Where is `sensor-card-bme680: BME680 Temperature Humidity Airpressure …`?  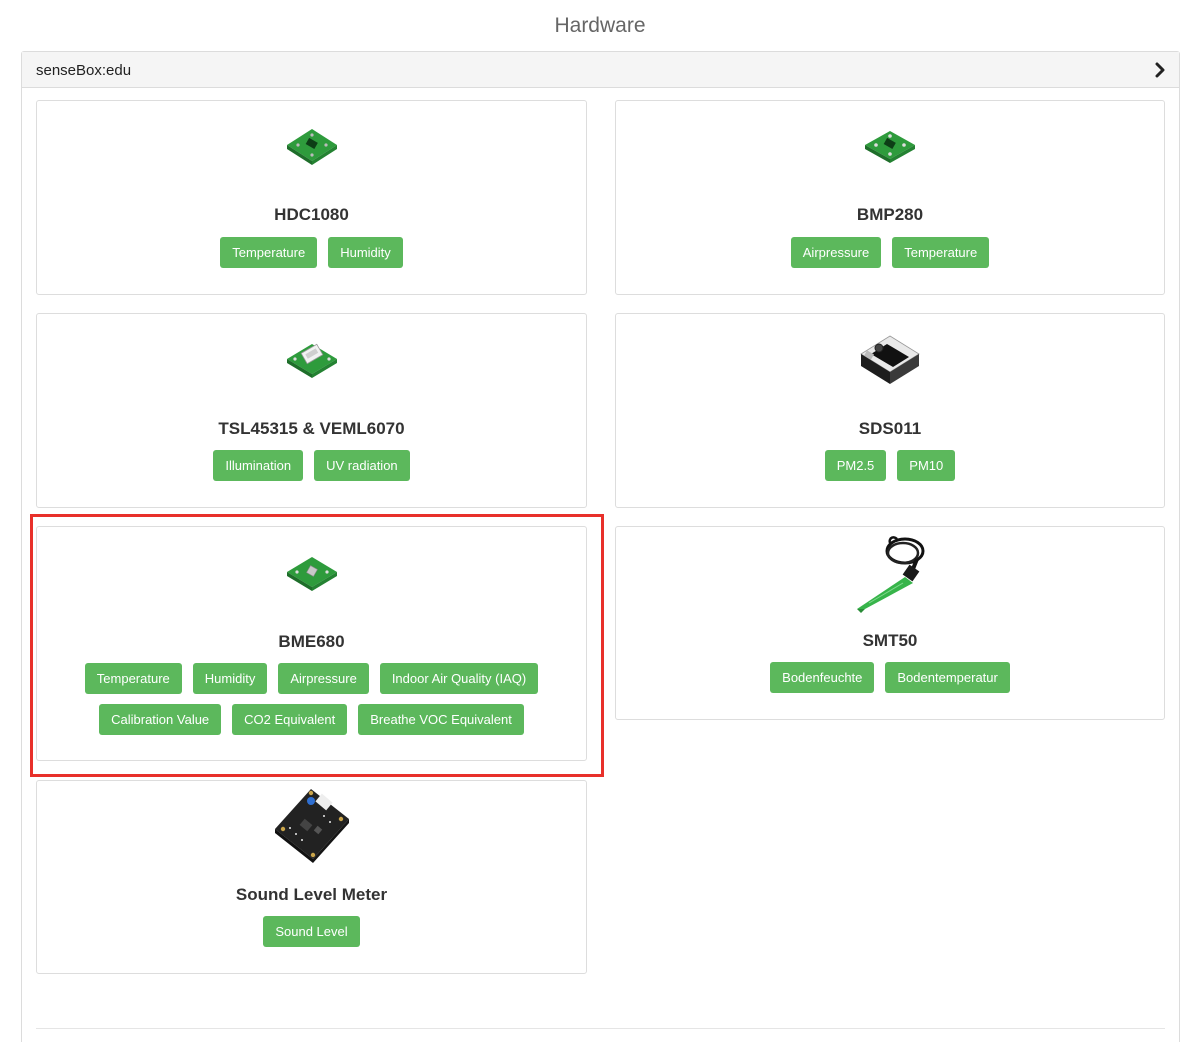
sensor-card-bme680: BME680 Temperature Humidity Airpressure … is located at coordinates (311, 643).